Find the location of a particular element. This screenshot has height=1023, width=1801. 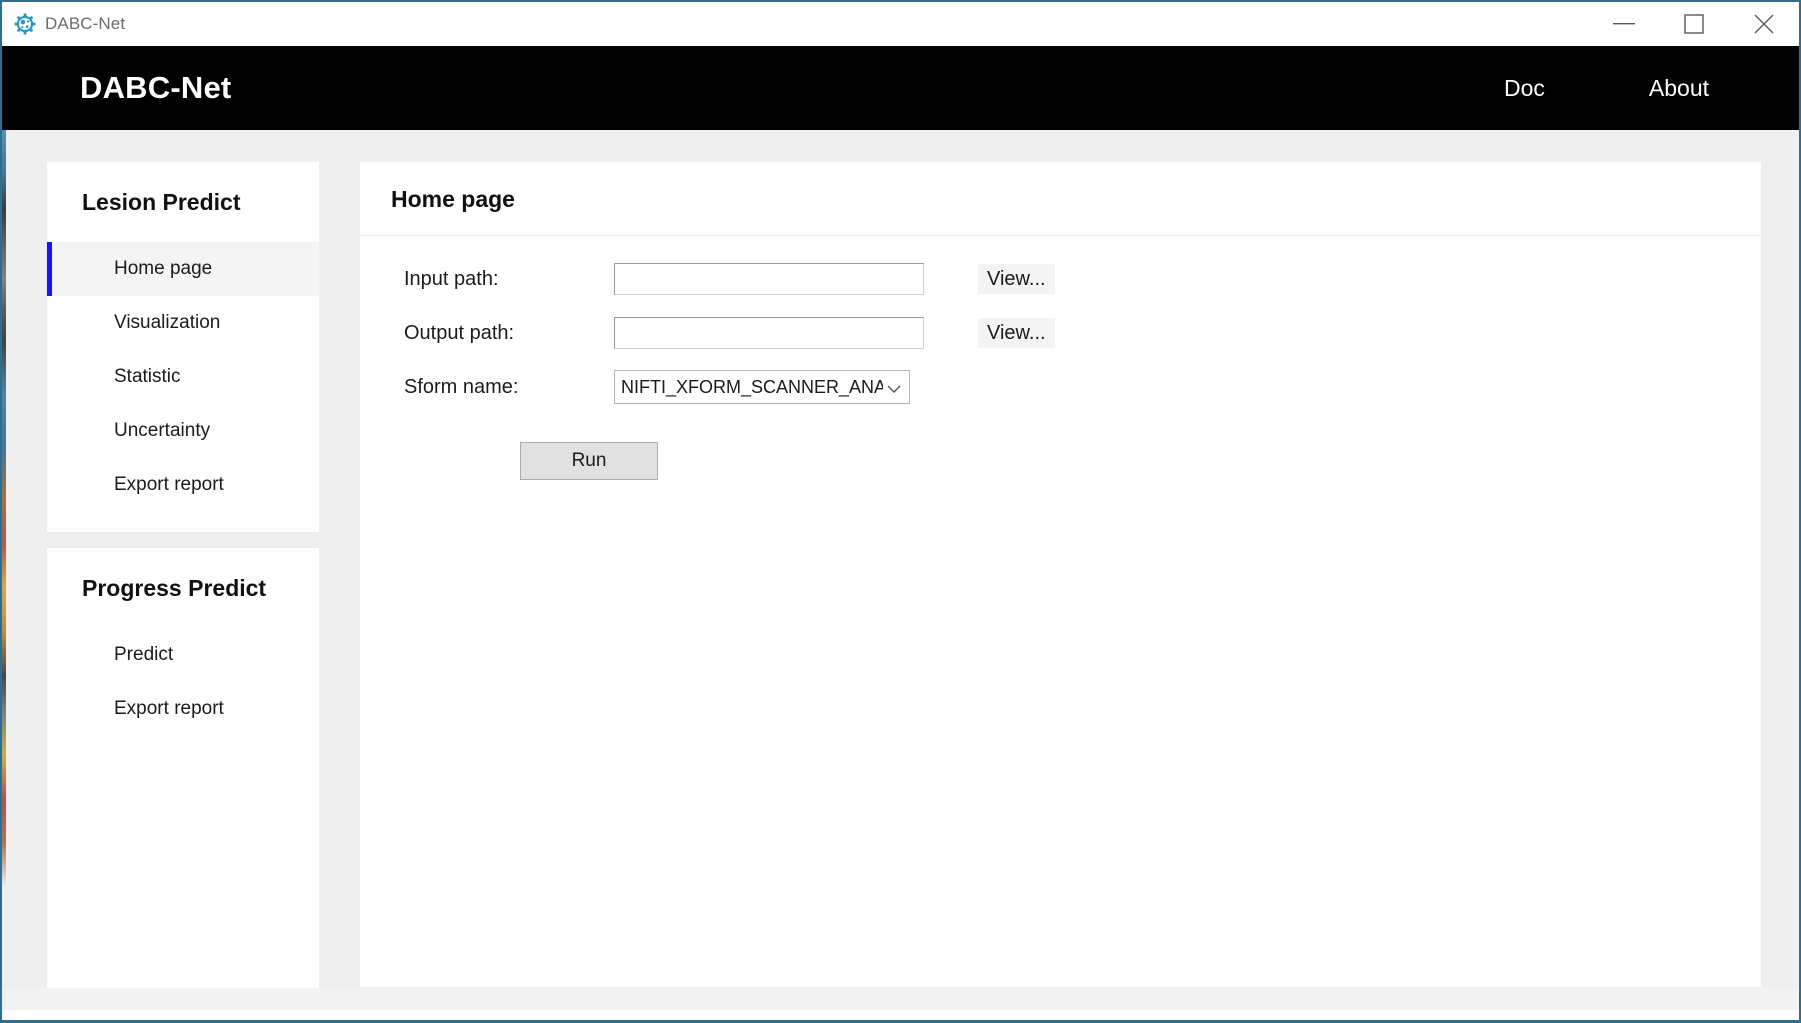

maximize-button is located at coordinates (1694, 24).